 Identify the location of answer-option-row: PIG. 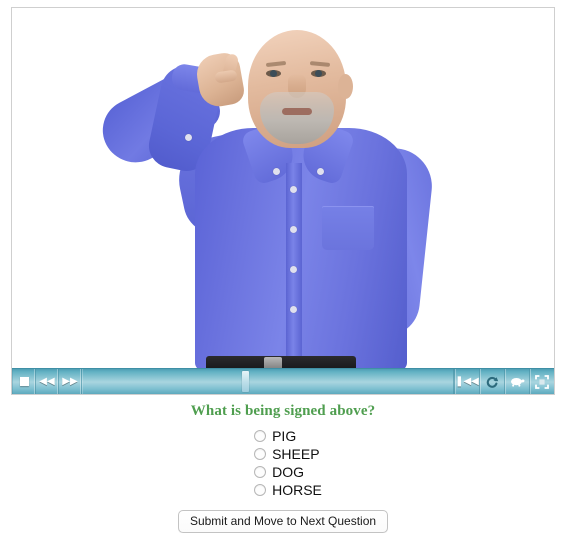
(288, 436).